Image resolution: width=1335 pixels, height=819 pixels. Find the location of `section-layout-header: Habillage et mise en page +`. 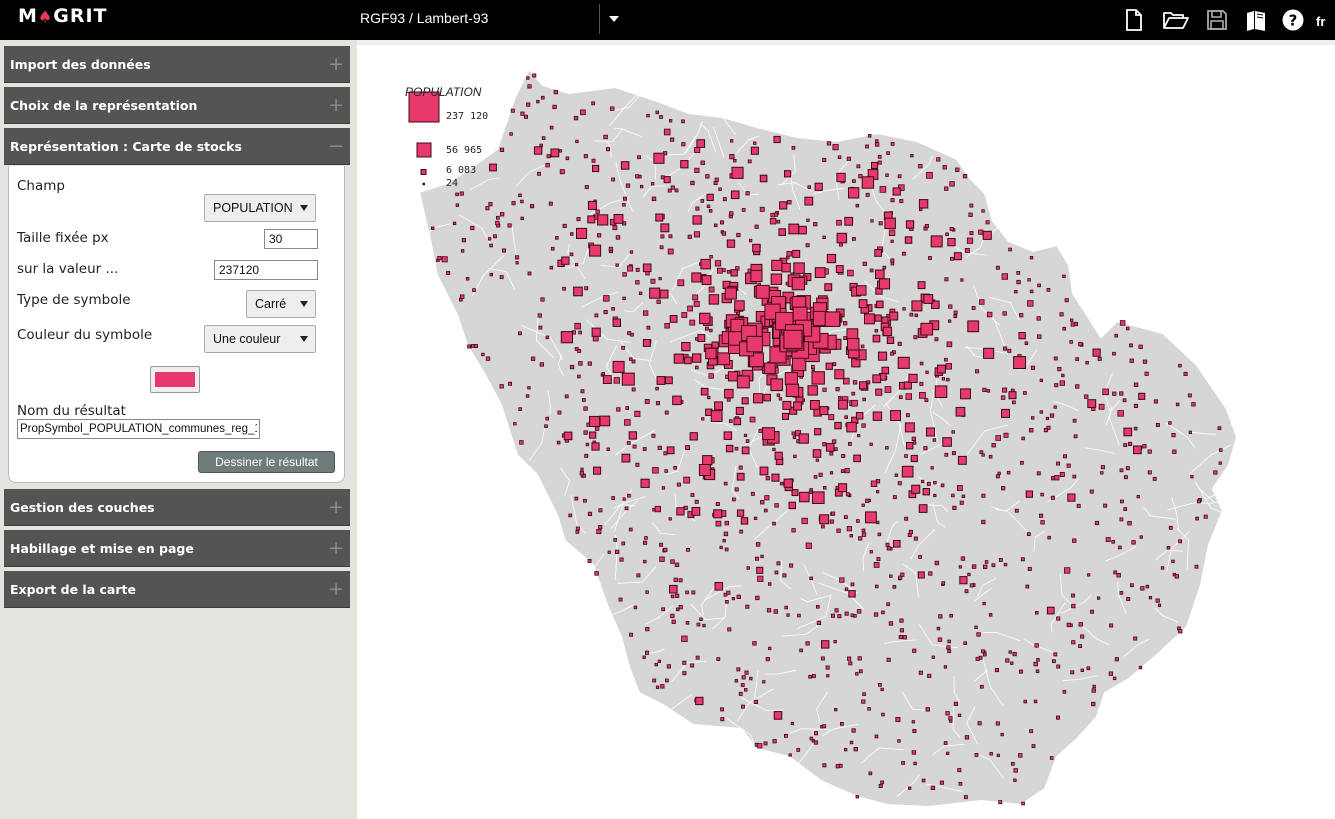

section-layout-header: Habillage et mise en page + is located at coordinates (177, 548).